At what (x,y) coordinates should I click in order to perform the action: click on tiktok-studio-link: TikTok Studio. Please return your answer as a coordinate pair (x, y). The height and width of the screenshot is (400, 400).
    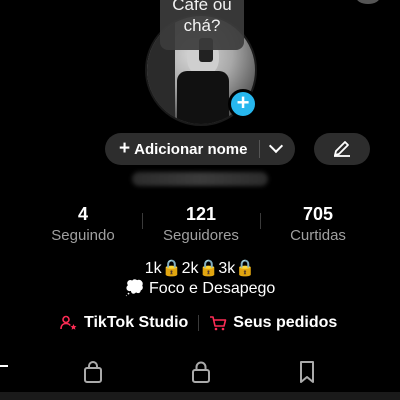
    Looking at the image, I should click on (124, 323).